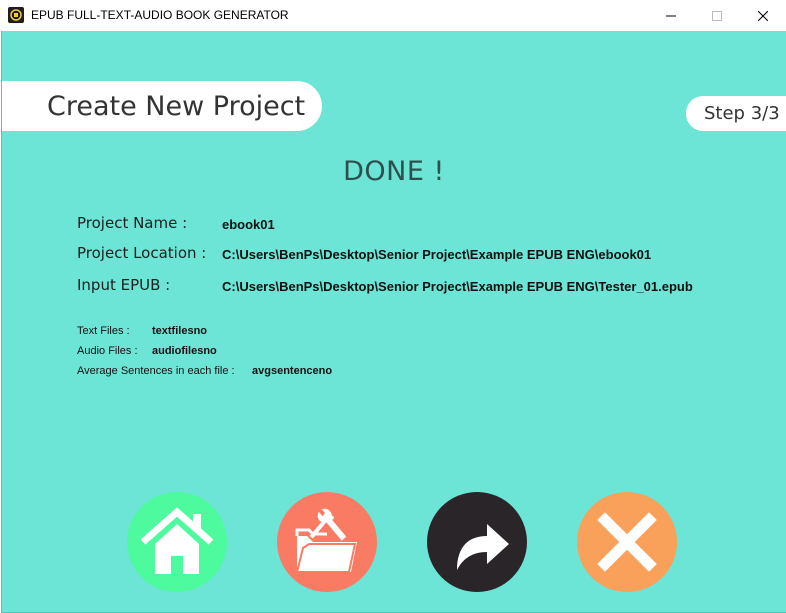 The width and height of the screenshot is (786, 613). I want to click on forward-arrow-icon, so click(483, 547).